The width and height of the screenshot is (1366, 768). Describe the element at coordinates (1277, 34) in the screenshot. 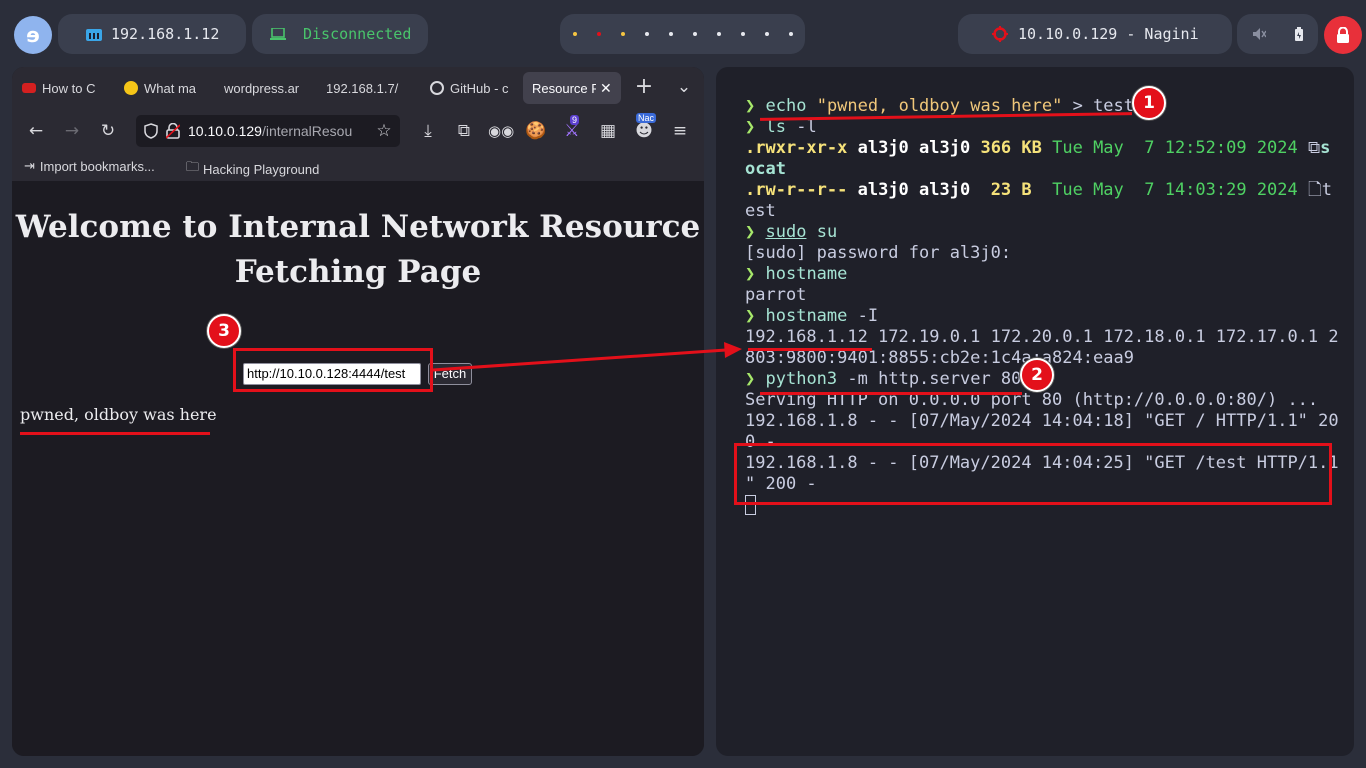

I see `system-tray` at that location.